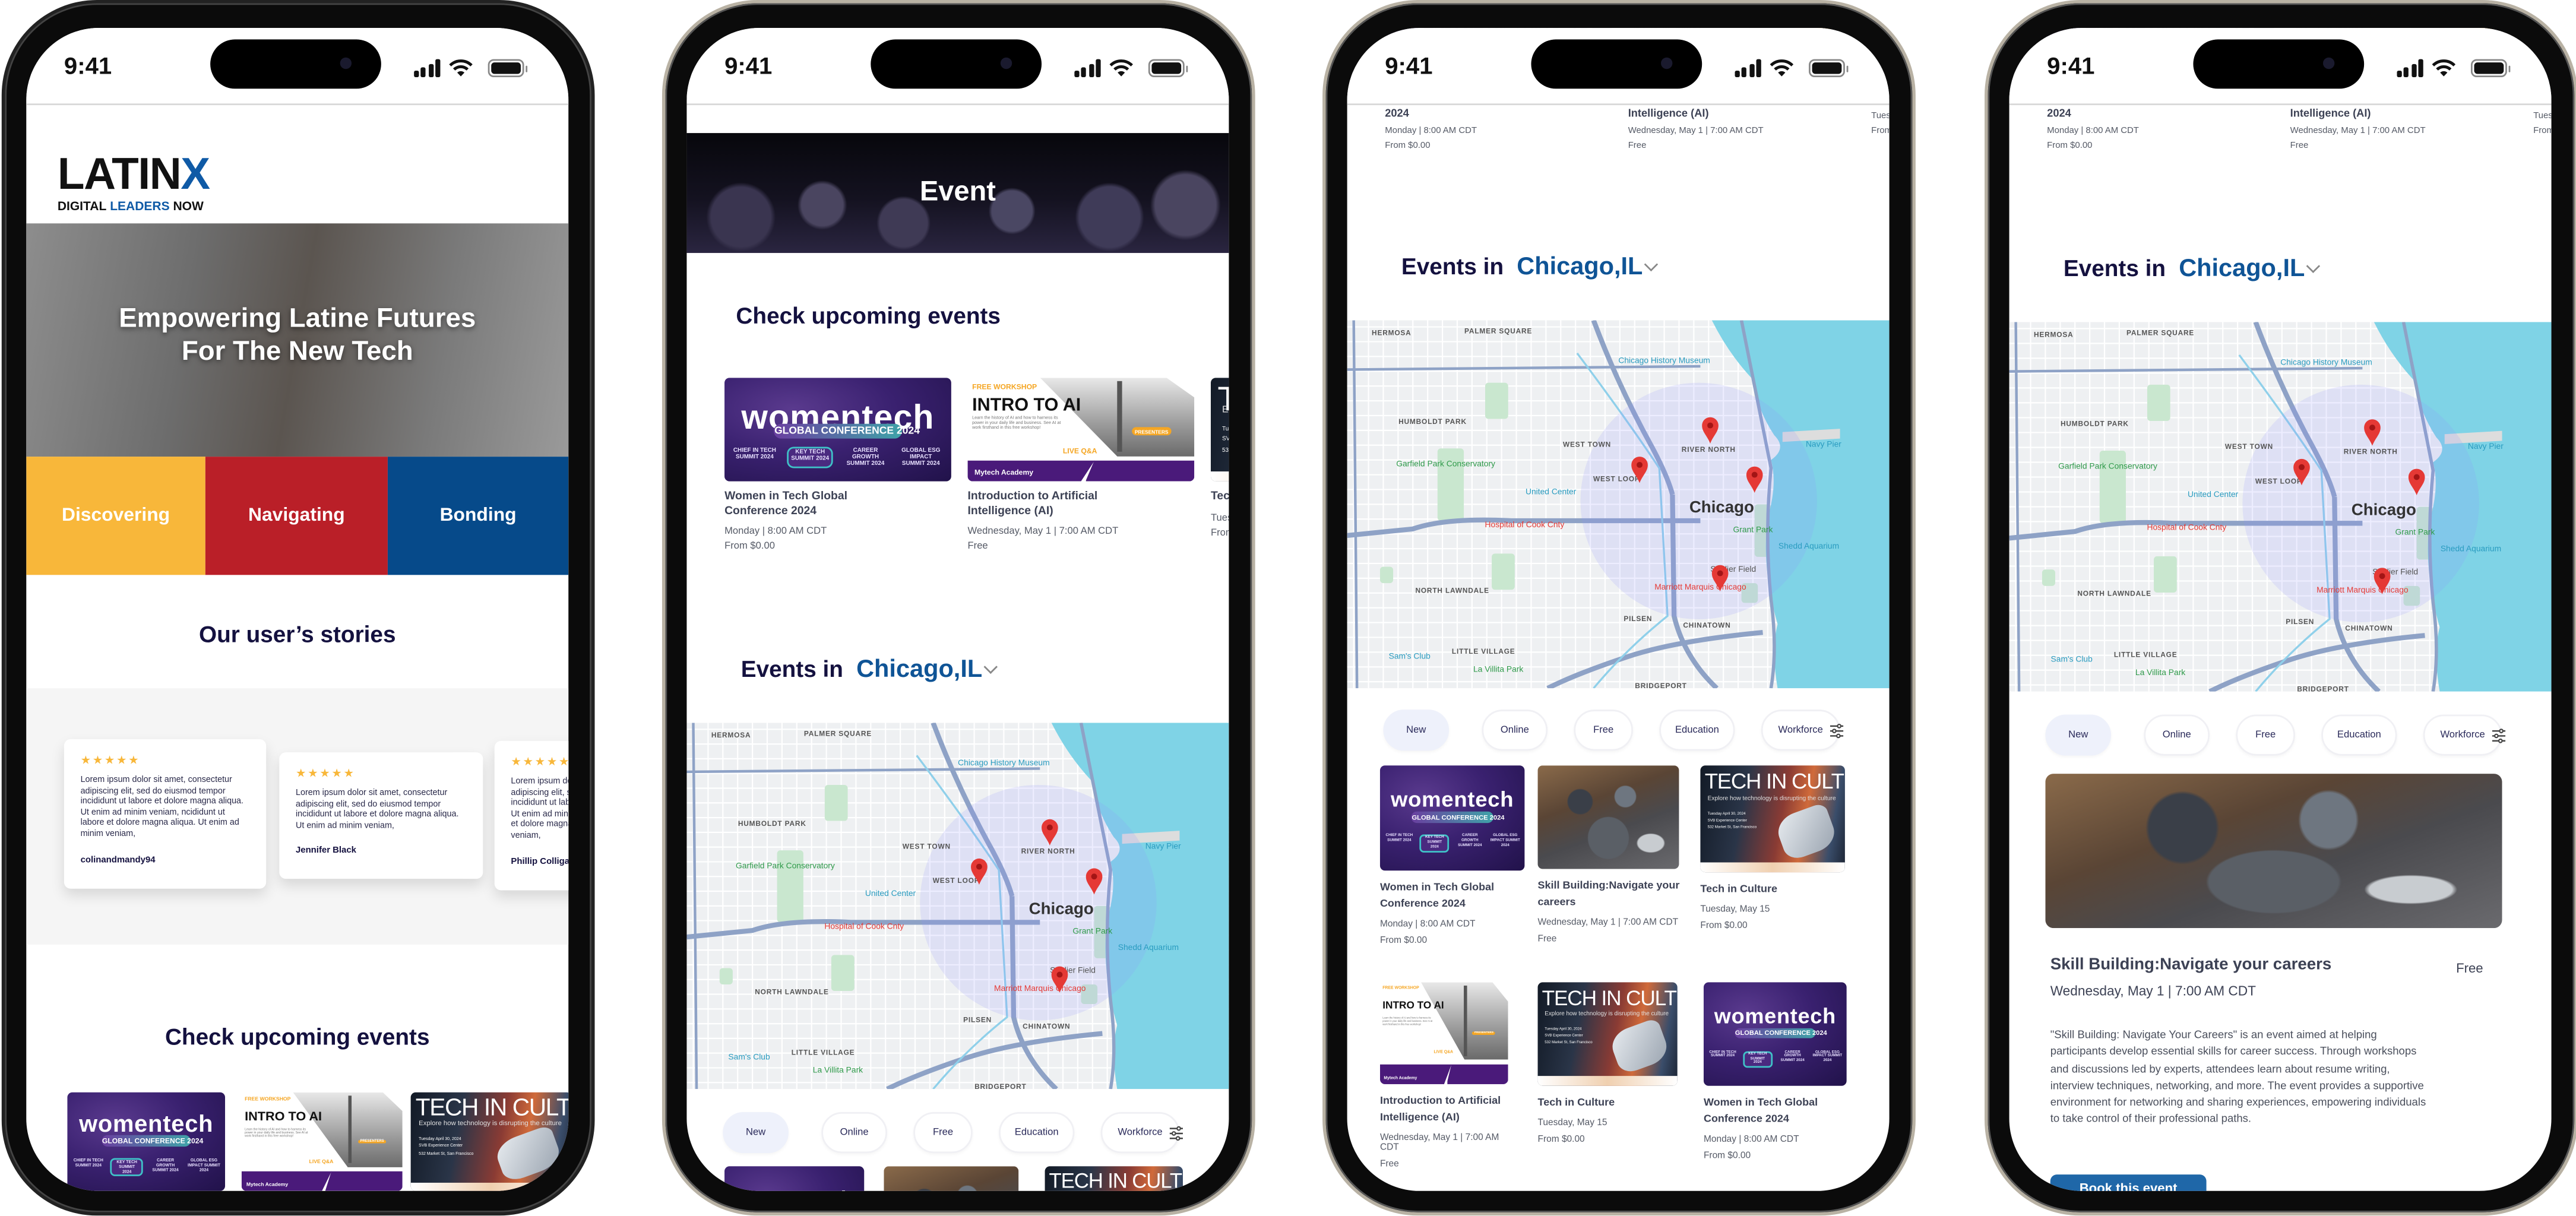 The width and height of the screenshot is (2576, 1216). I want to click on map-label: Shedd Aquarium, so click(2471, 548).